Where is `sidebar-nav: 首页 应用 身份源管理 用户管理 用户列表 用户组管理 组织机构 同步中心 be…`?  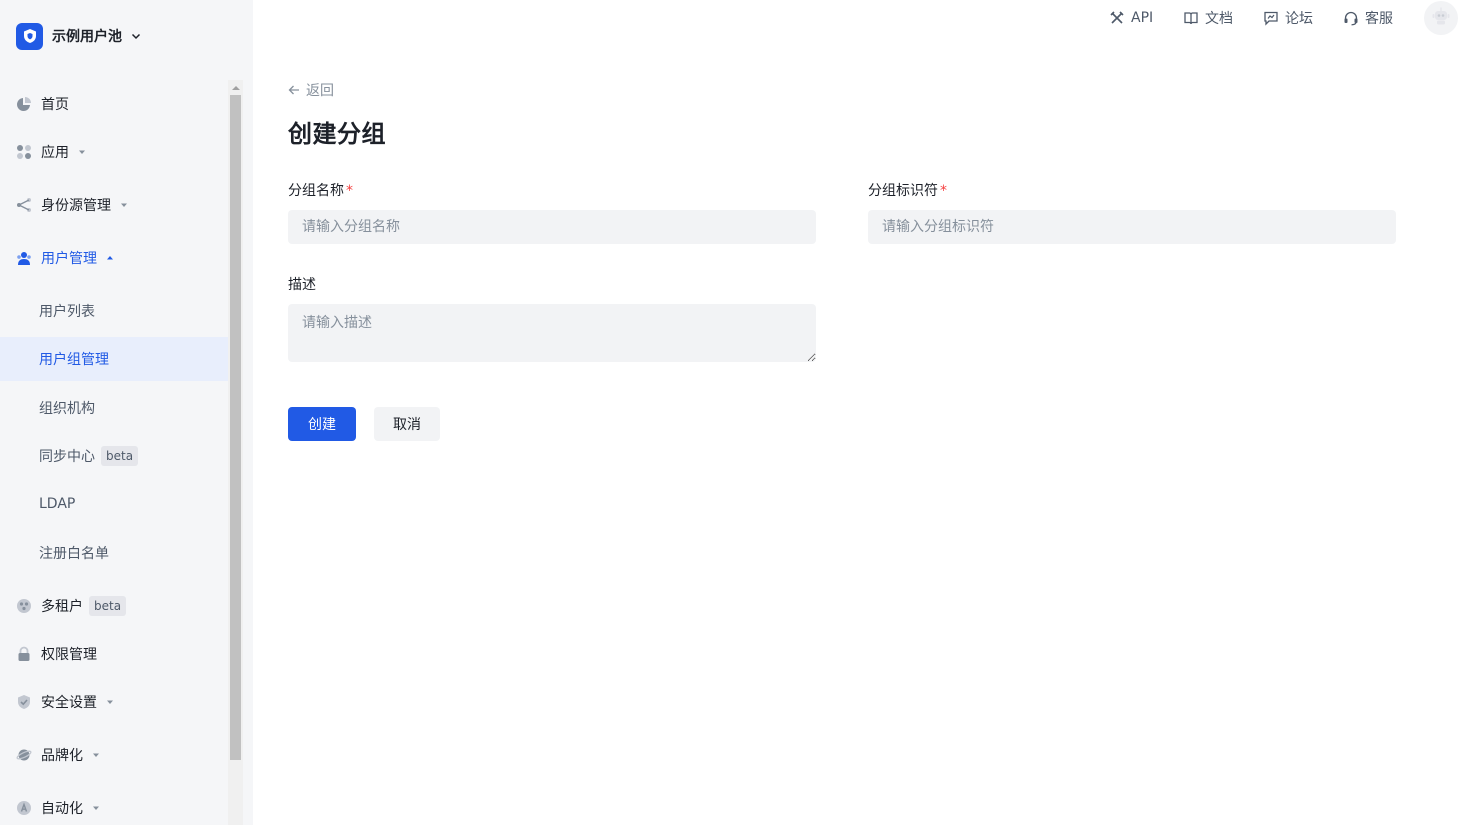 sidebar-nav: 首页 应用 身份源管理 用户管理 用户列表 用户组管理 组织机构 同步中心 be… is located at coordinates (114, 452).